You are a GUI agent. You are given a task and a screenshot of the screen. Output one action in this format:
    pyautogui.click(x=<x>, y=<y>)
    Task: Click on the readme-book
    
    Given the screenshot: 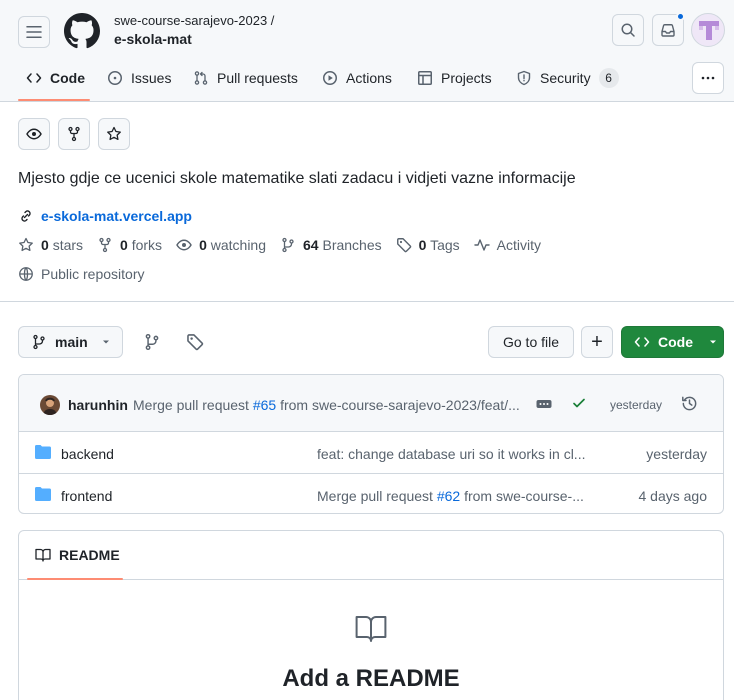 What is the action you would take?
    pyautogui.click(x=371, y=629)
    